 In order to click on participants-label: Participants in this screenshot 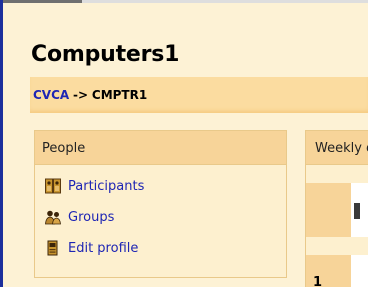, I will do `click(106, 186)`.